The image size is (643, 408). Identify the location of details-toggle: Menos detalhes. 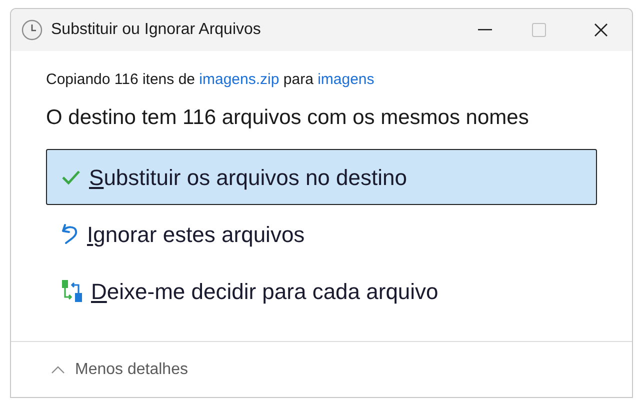
(119, 370).